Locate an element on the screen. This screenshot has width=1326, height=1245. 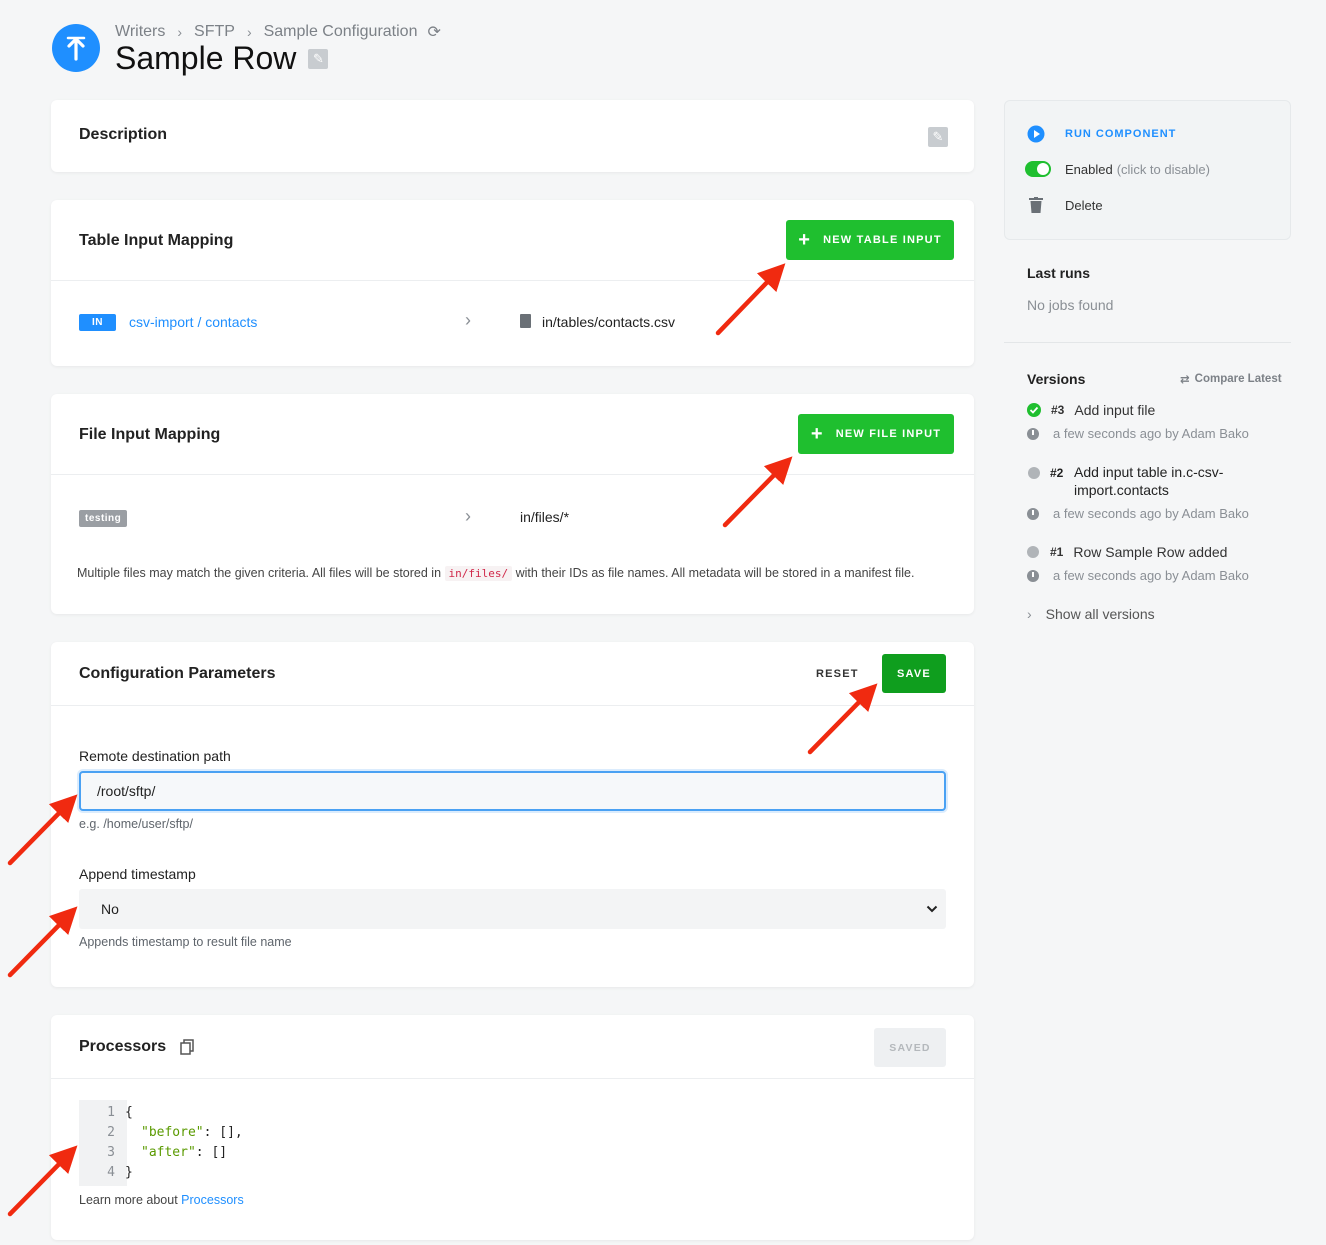
check-circle-icon is located at coordinates (1034, 410).